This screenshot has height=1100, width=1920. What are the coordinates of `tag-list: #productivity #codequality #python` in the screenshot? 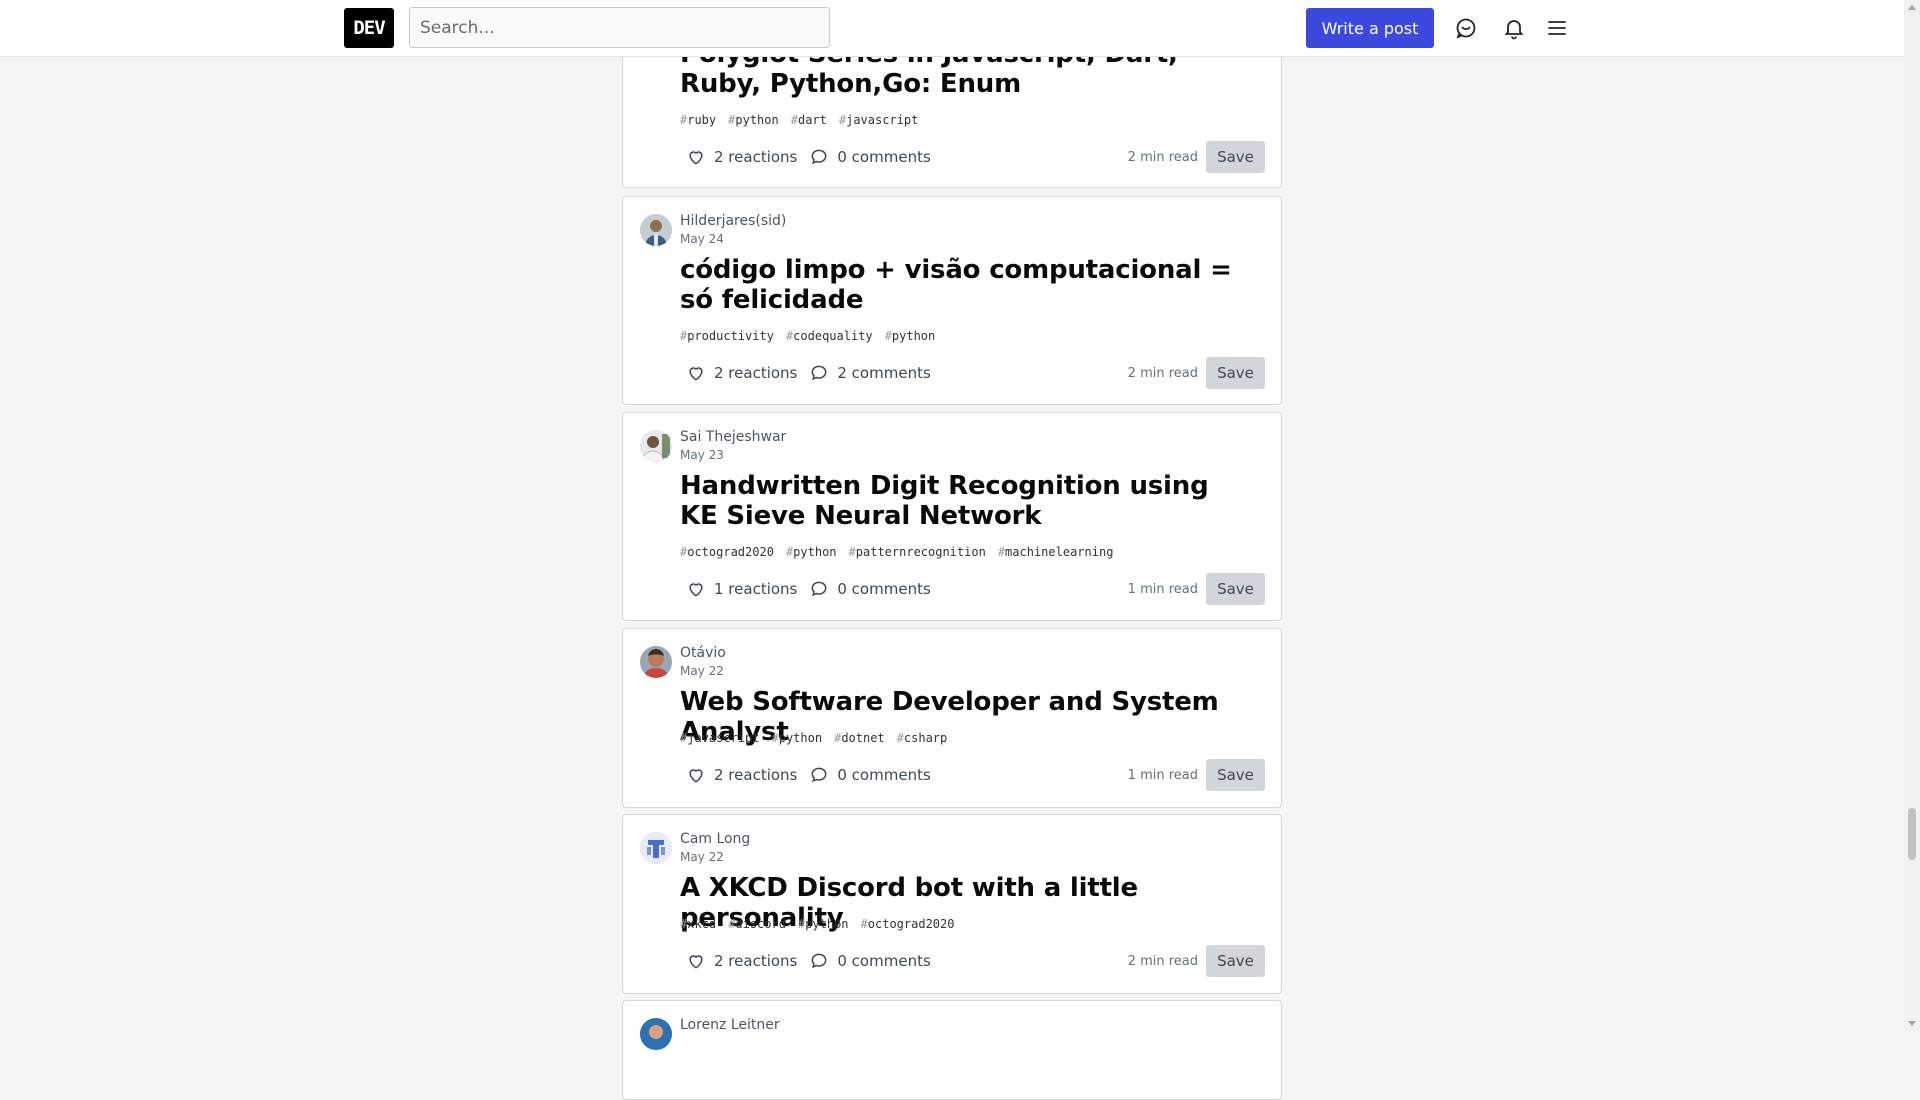 It's located at (807, 336).